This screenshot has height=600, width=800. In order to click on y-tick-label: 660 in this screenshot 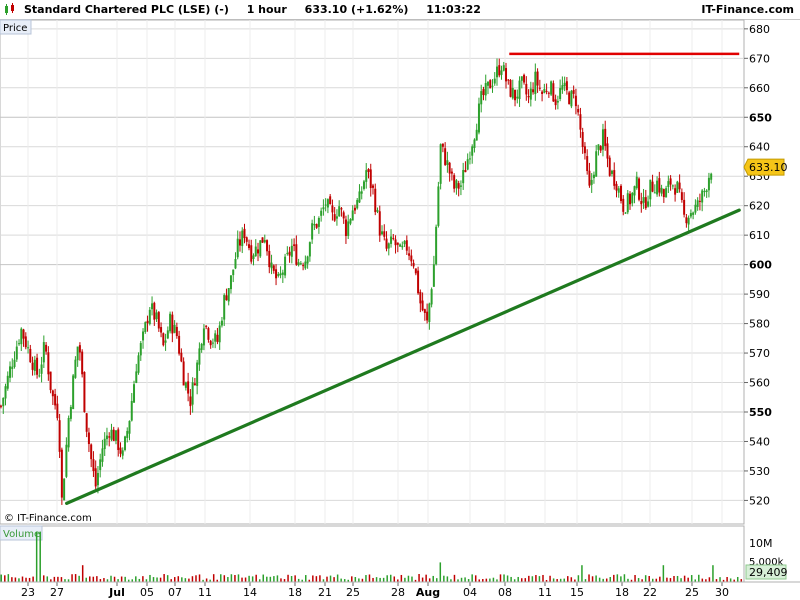, I will do `click(759, 88)`.